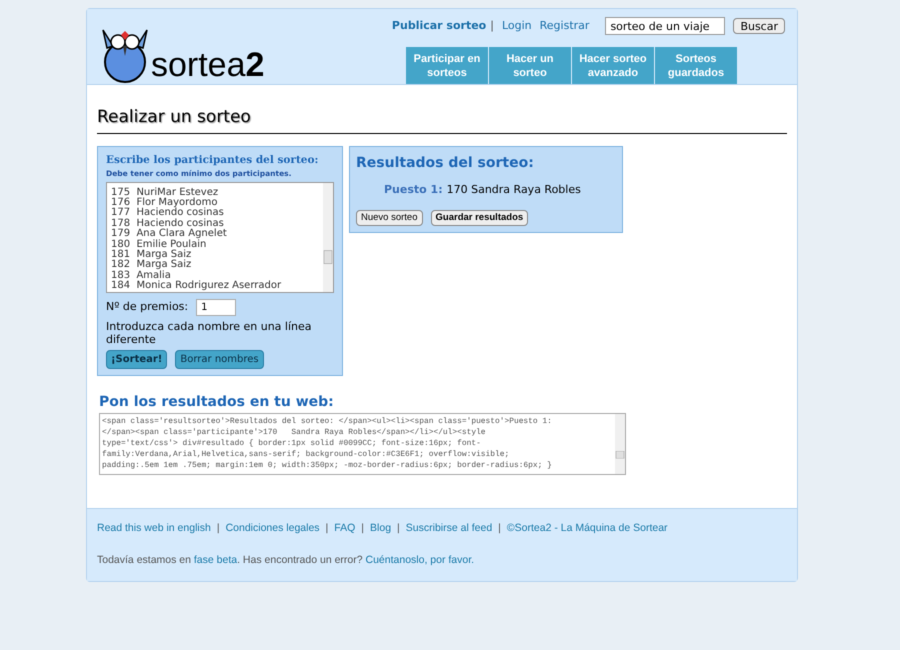 This screenshot has width=900, height=650. Describe the element at coordinates (759, 26) in the screenshot. I see `search-button: Buscar` at that location.